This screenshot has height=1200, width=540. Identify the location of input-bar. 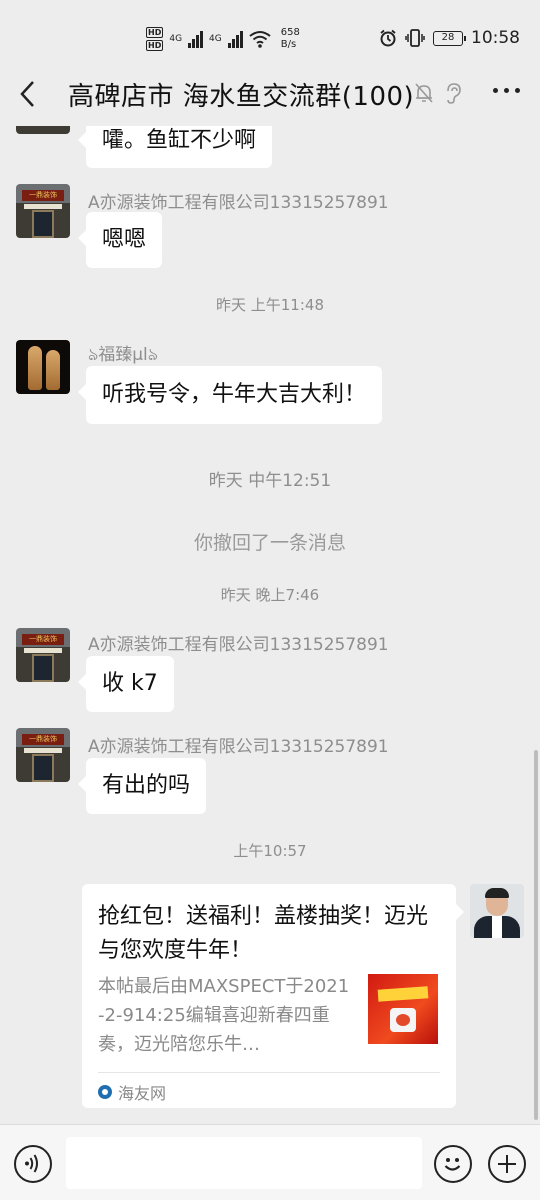
(270, 1162).